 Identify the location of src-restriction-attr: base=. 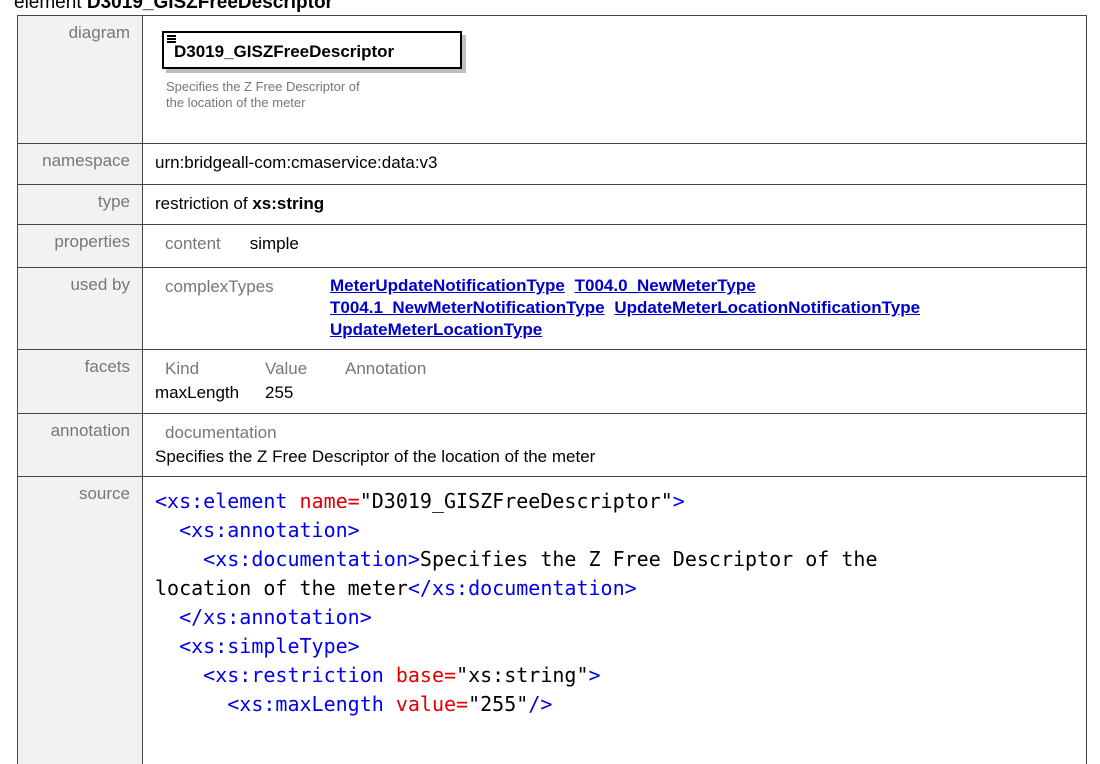
(426, 675).